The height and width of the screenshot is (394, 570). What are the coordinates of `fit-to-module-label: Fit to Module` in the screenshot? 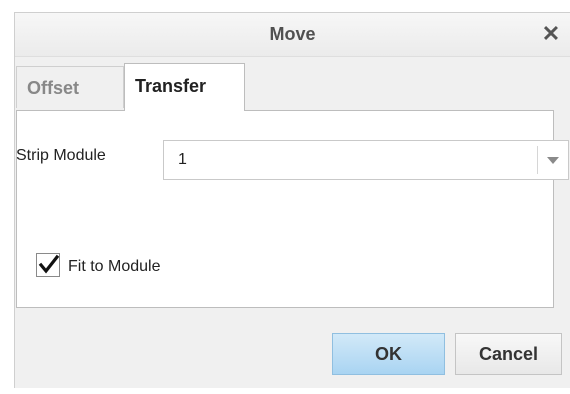 It's located at (114, 267).